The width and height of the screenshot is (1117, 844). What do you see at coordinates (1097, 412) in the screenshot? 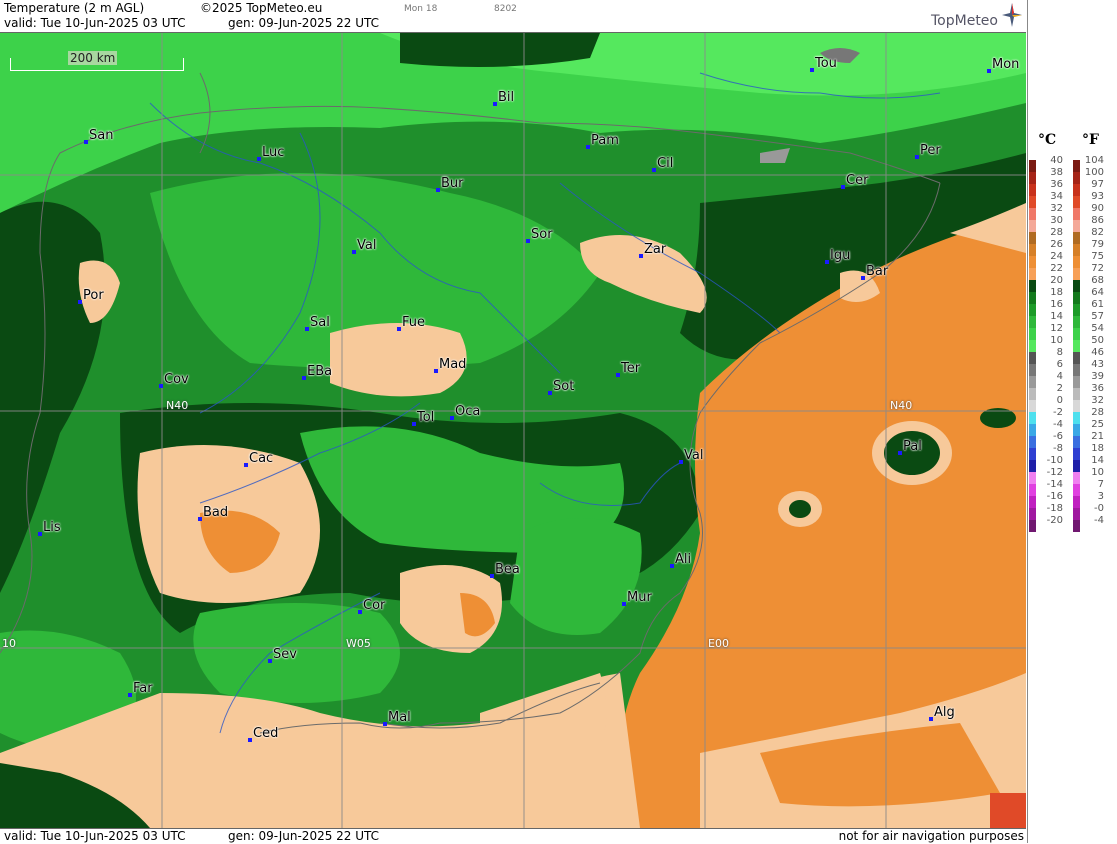
I see `legend-fahrenheit-label: 28` at bounding box center [1097, 412].